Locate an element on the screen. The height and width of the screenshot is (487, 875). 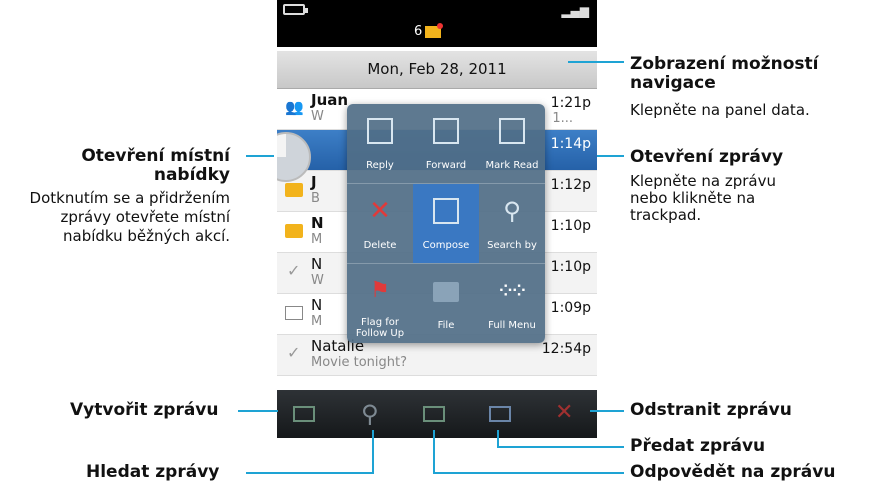
menu-item-label: Full Menu is located at coordinates (512, 325).